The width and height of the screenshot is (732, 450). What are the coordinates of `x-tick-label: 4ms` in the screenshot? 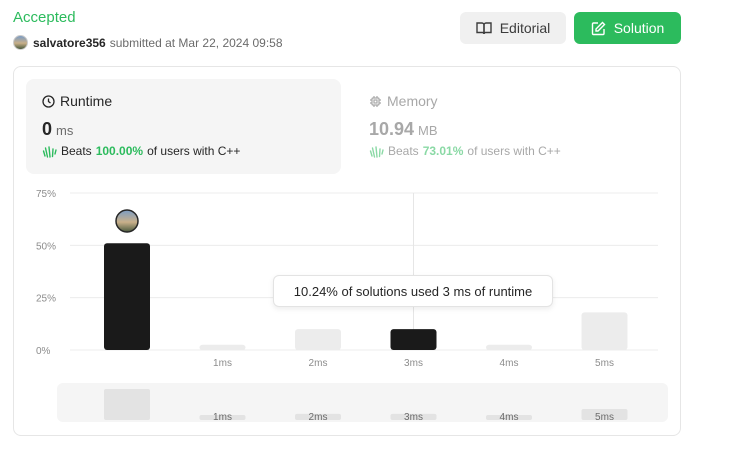 It's located at (509, 363).